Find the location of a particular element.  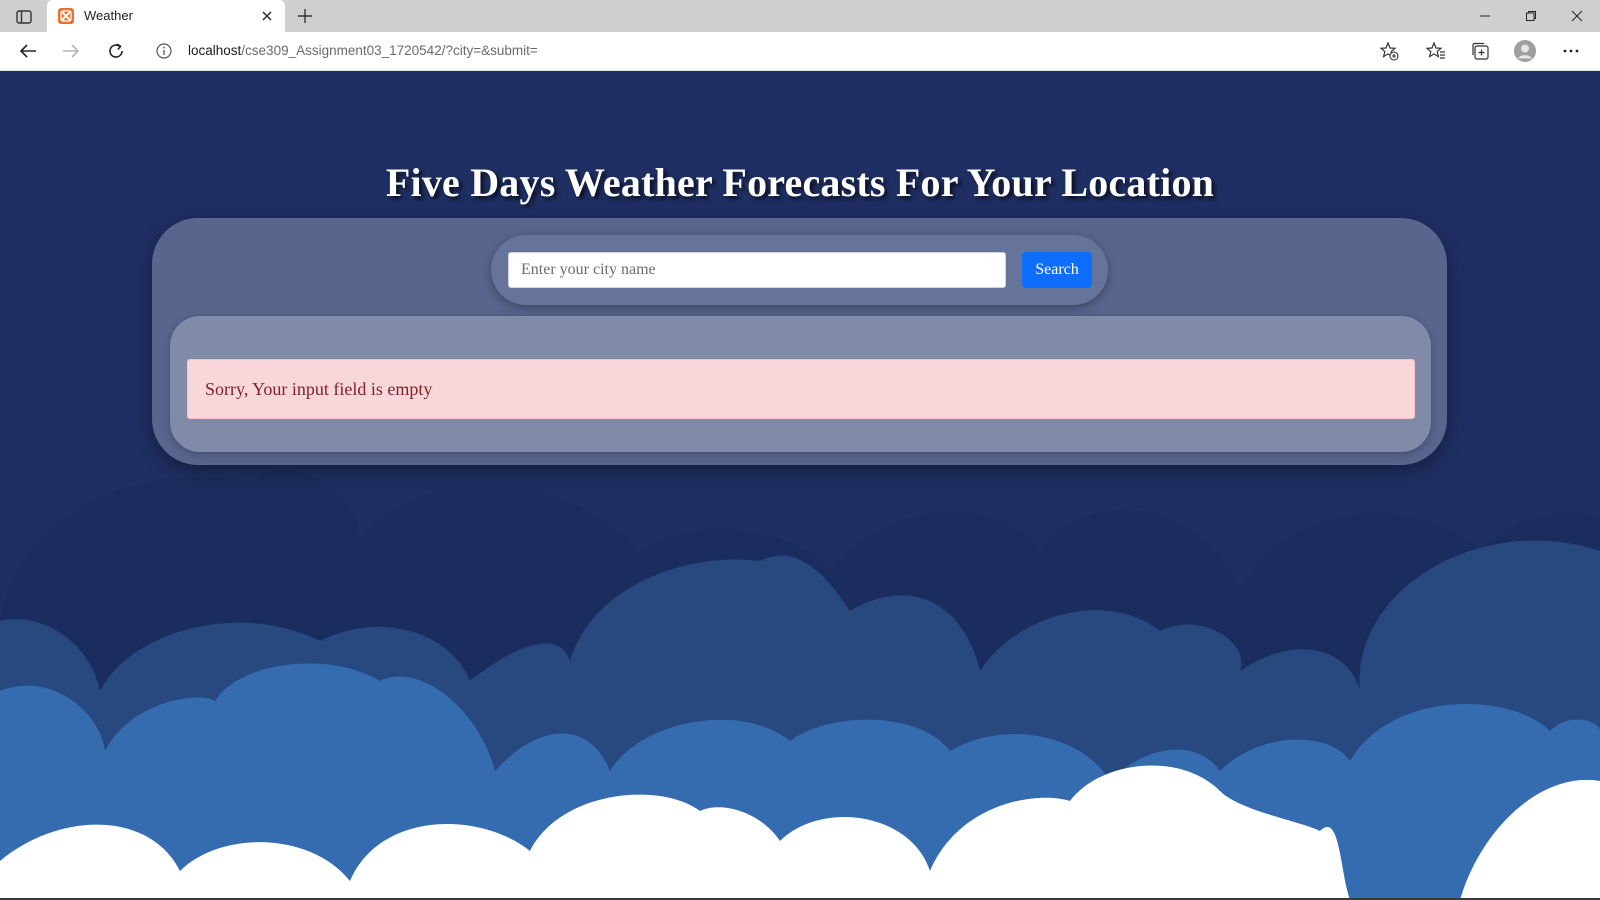

close-window-icon is located at coordinates (1577, 16).